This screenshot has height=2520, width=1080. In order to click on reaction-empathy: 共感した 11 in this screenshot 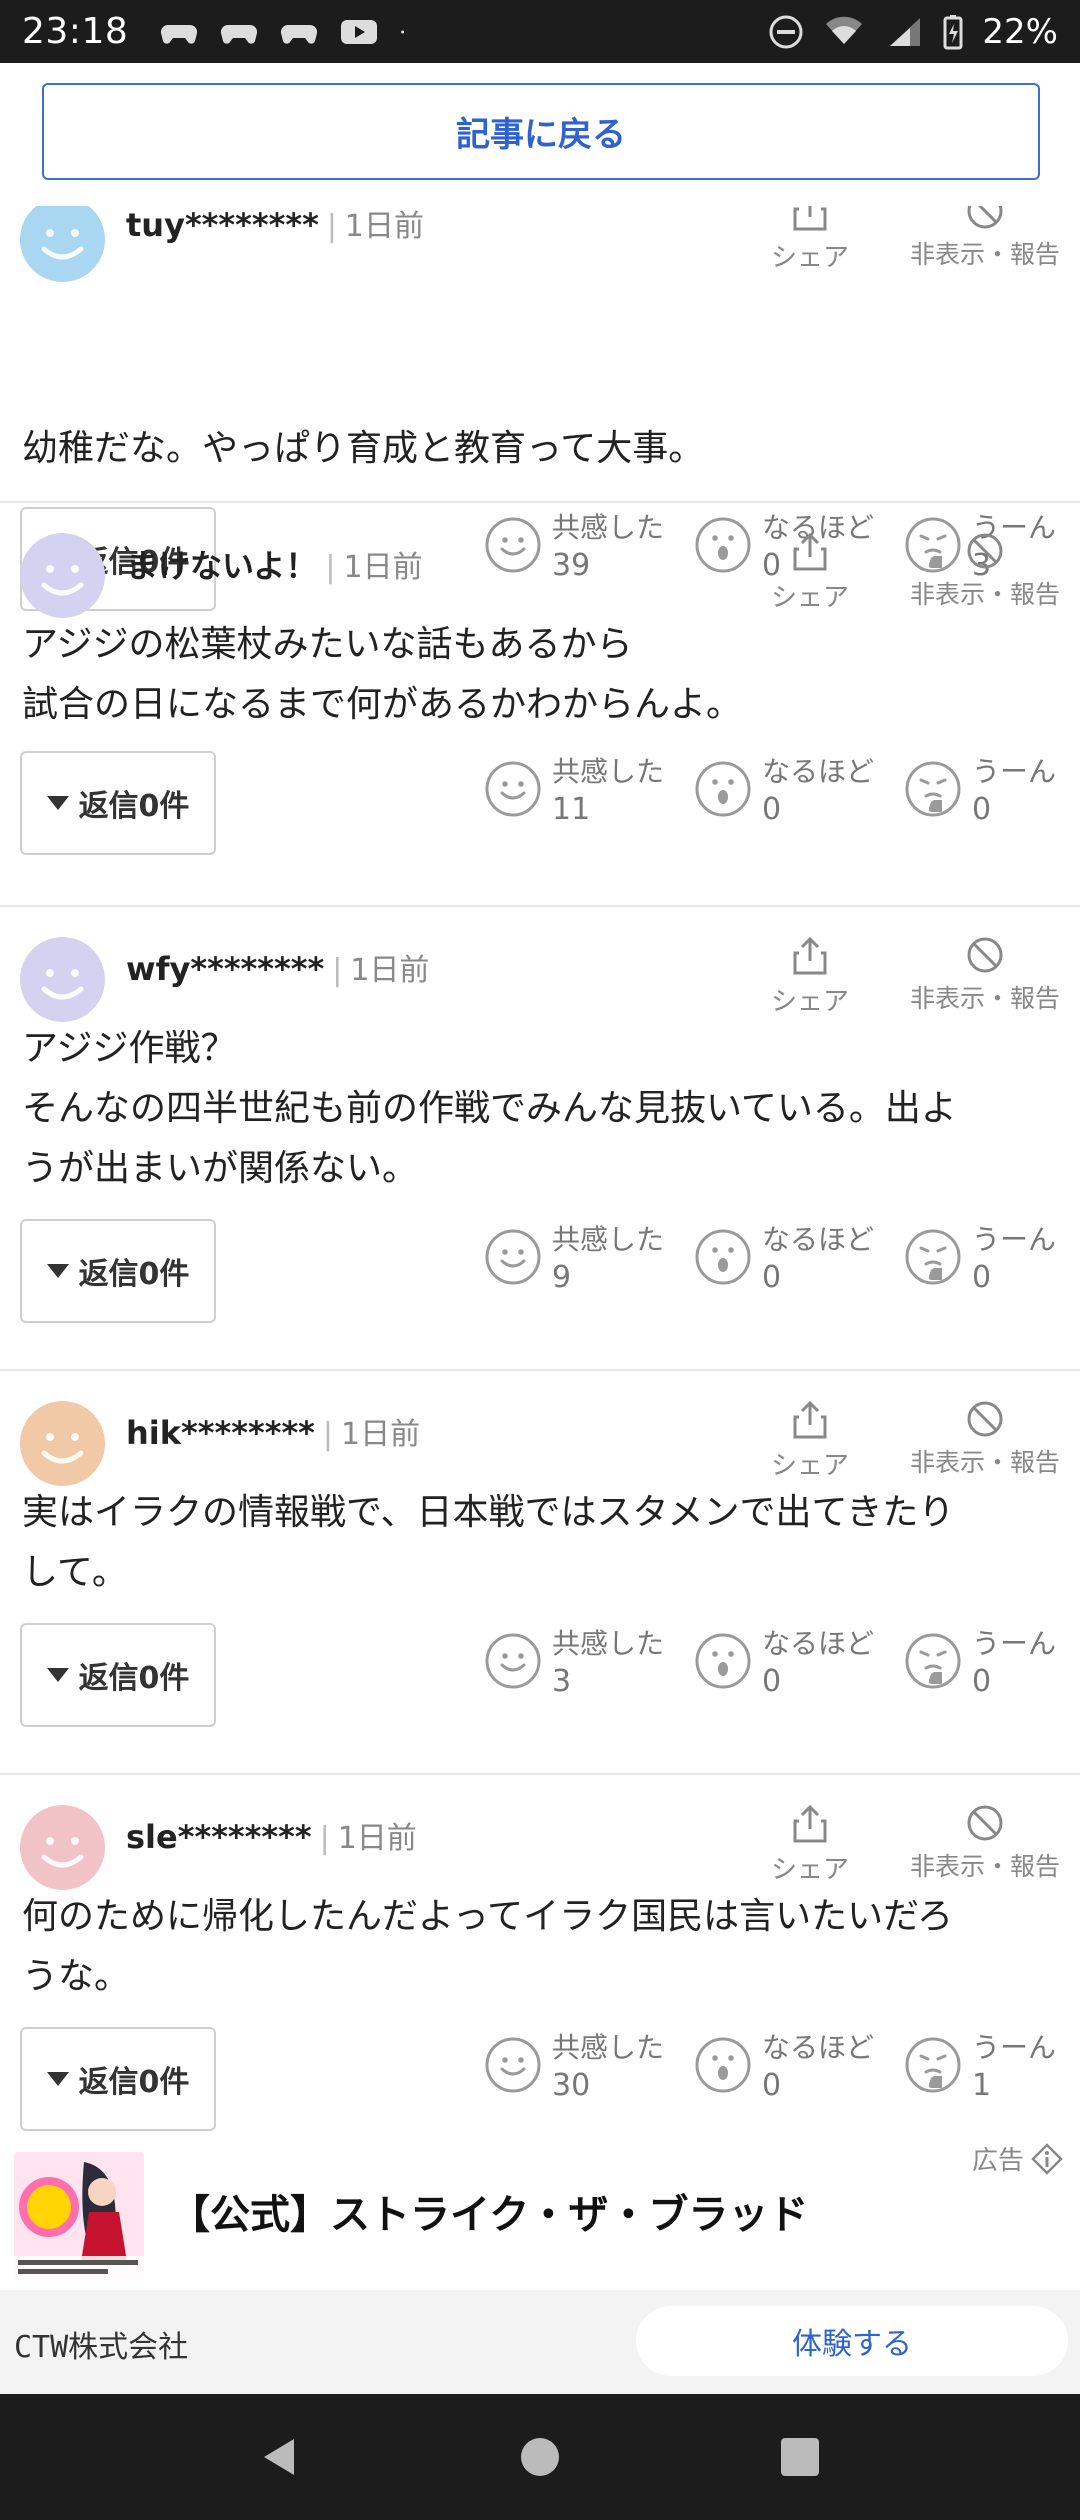, I will do `click(574, 791)`.